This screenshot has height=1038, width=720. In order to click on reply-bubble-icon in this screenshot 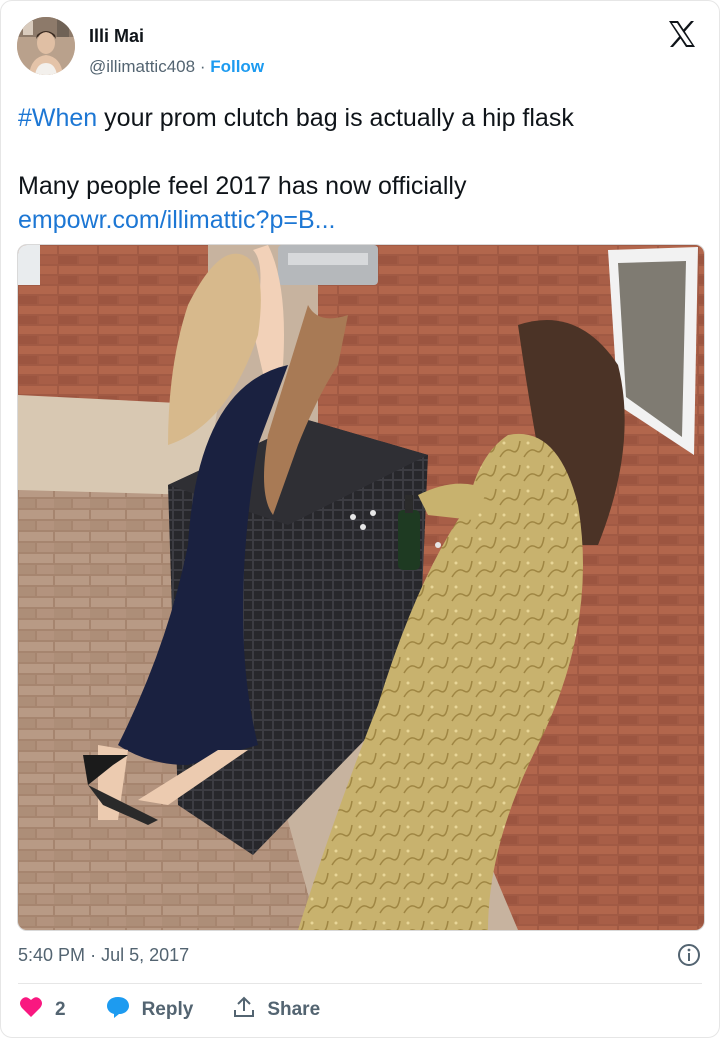, I will do `click(124, 1010)`.